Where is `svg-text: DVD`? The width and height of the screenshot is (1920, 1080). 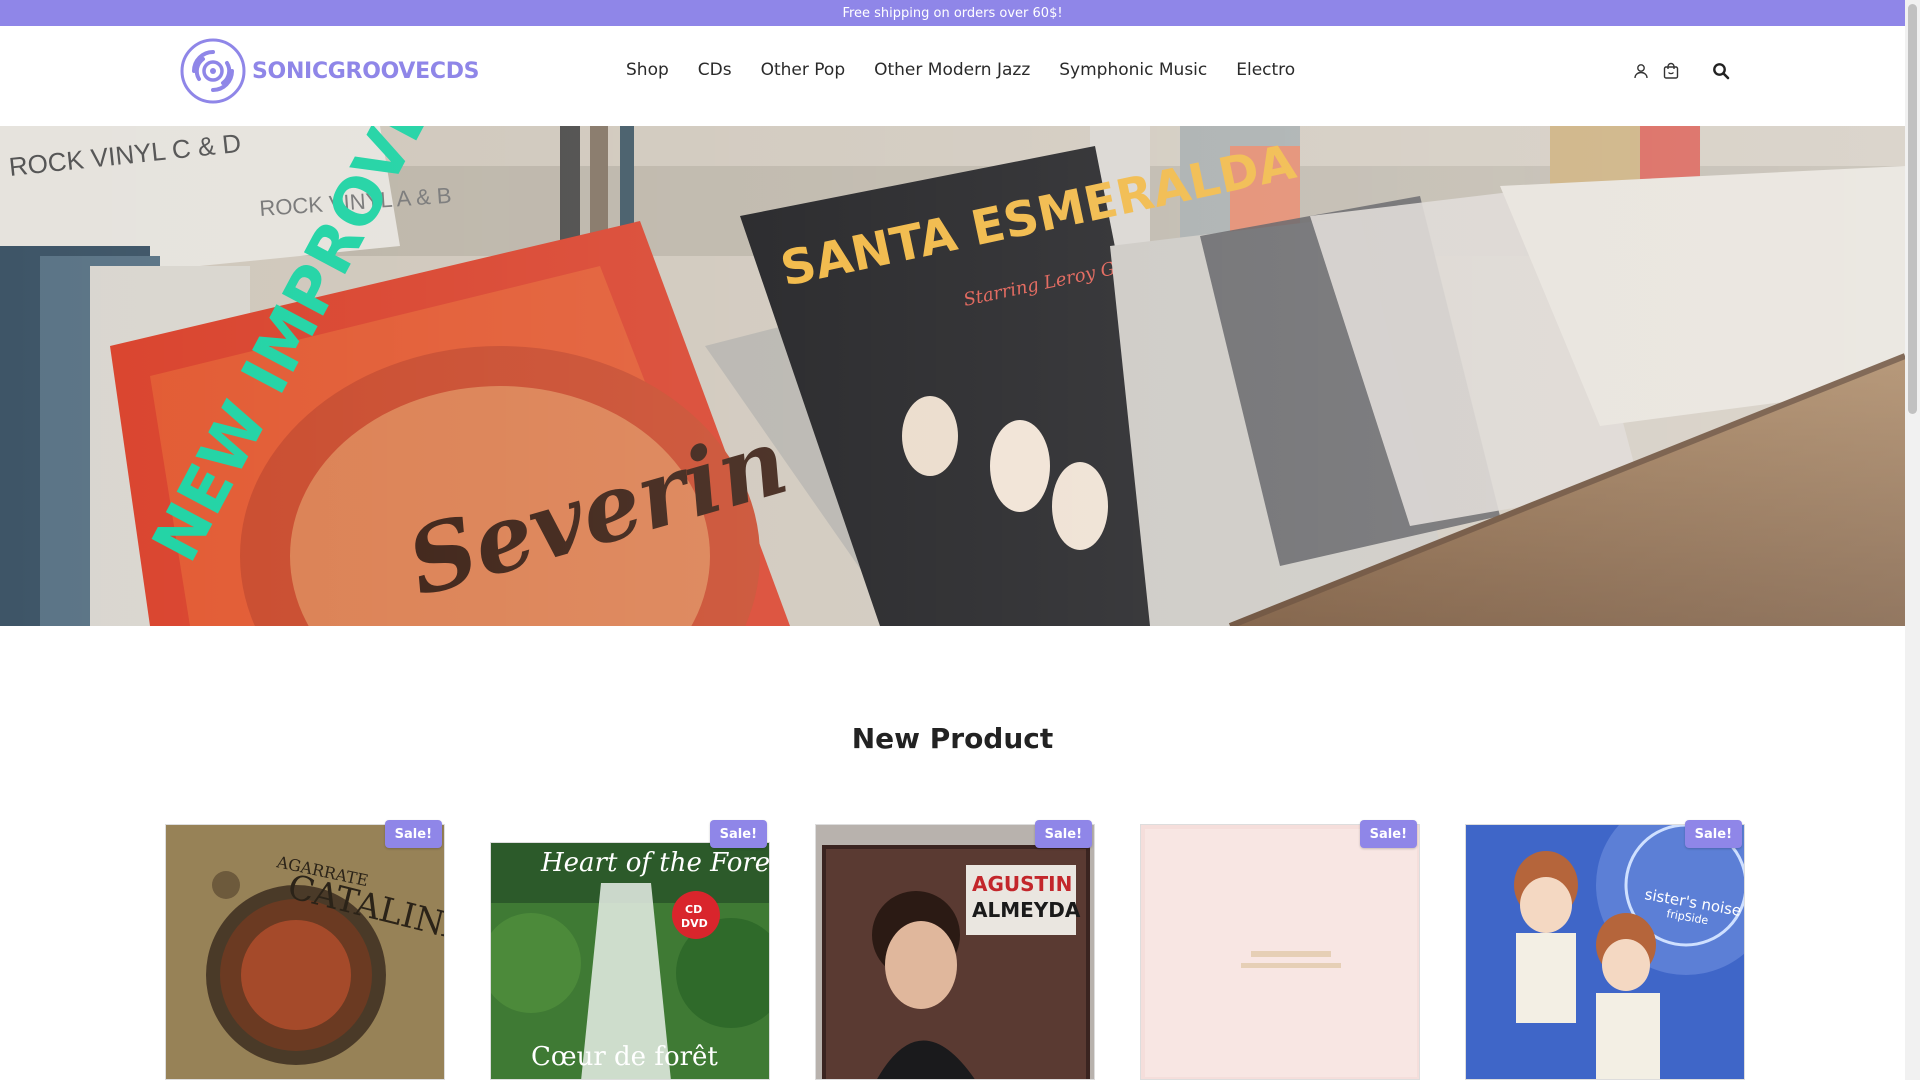
svg-text: DVD is located at coordinates (694, 923).